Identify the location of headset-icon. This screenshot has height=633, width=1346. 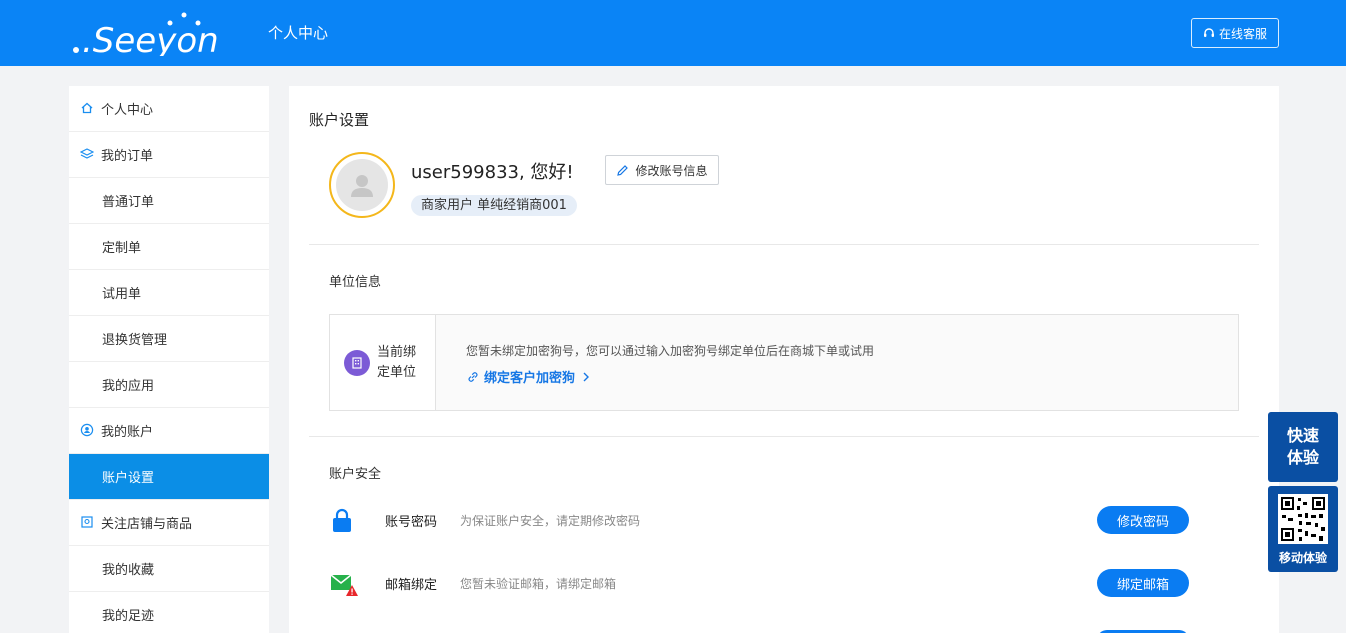
(1208, 32).